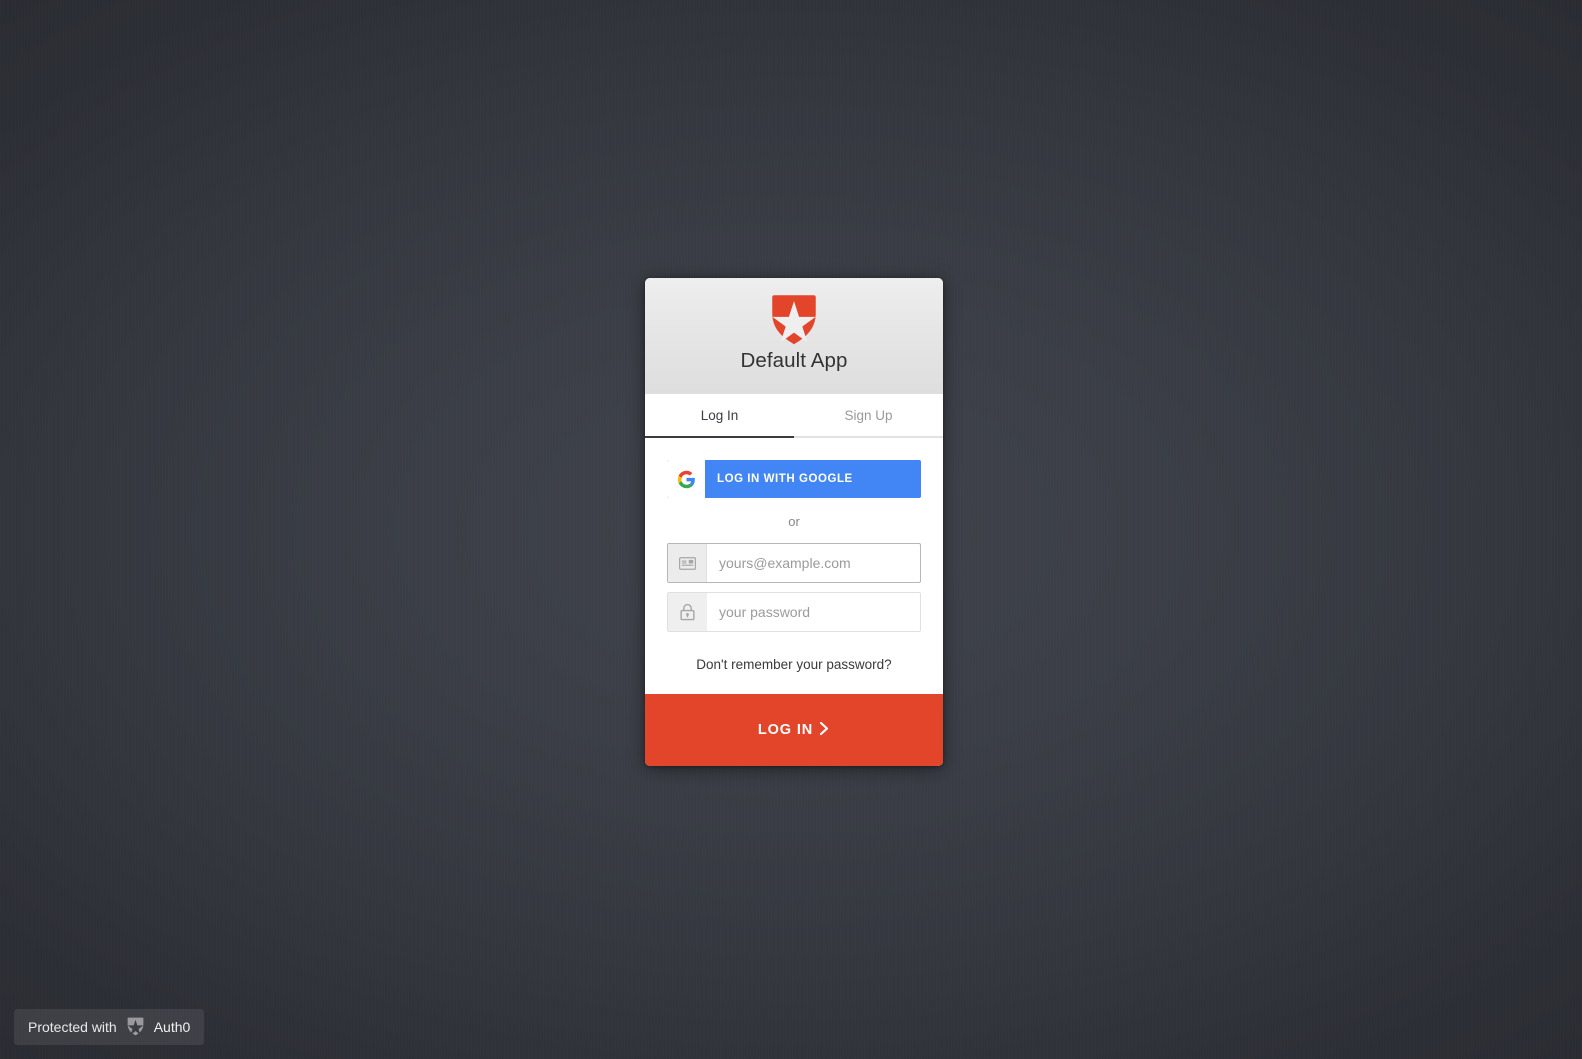 The height and width of the screenshot is (1059, 1582). What do you see at coordinates (172, 1027) in the screenshot?
I see `badge-brand-label: Auth0` at bounding box center [172, 1027].